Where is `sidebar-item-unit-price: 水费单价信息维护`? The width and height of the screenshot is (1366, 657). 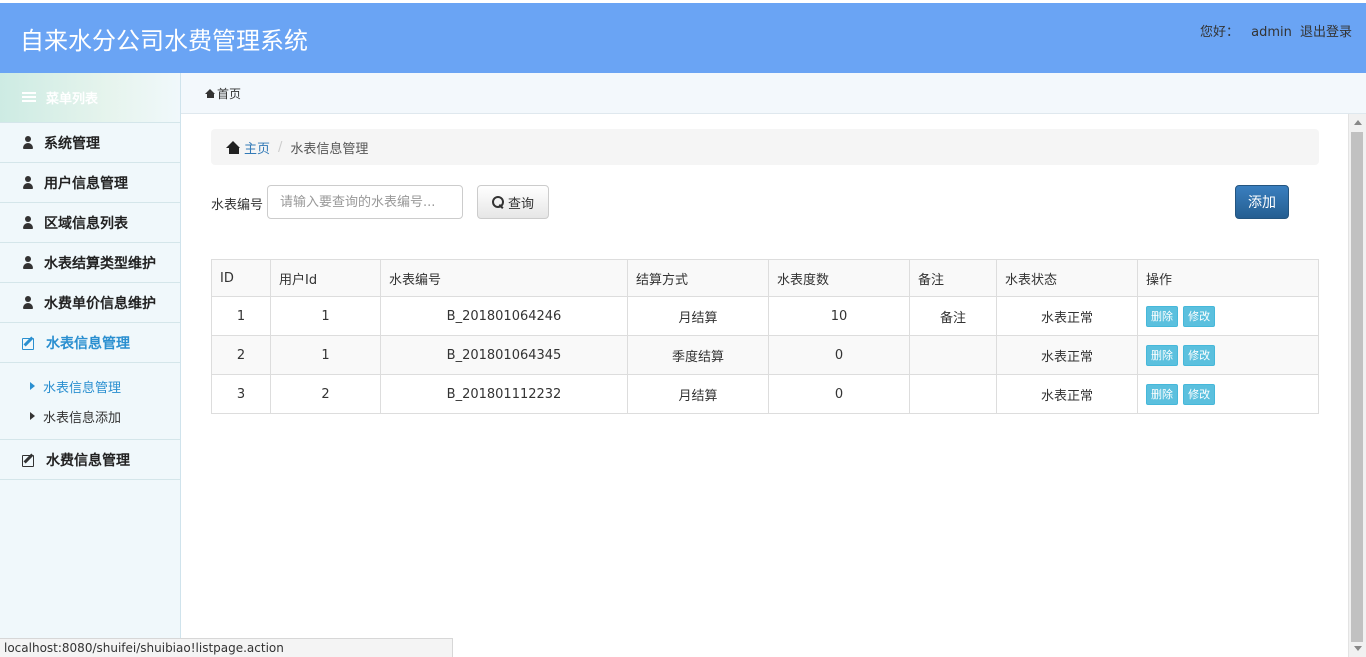 sidebar-item-unit-price: 水费单价信息维护 is located at coordinates (90, 303).